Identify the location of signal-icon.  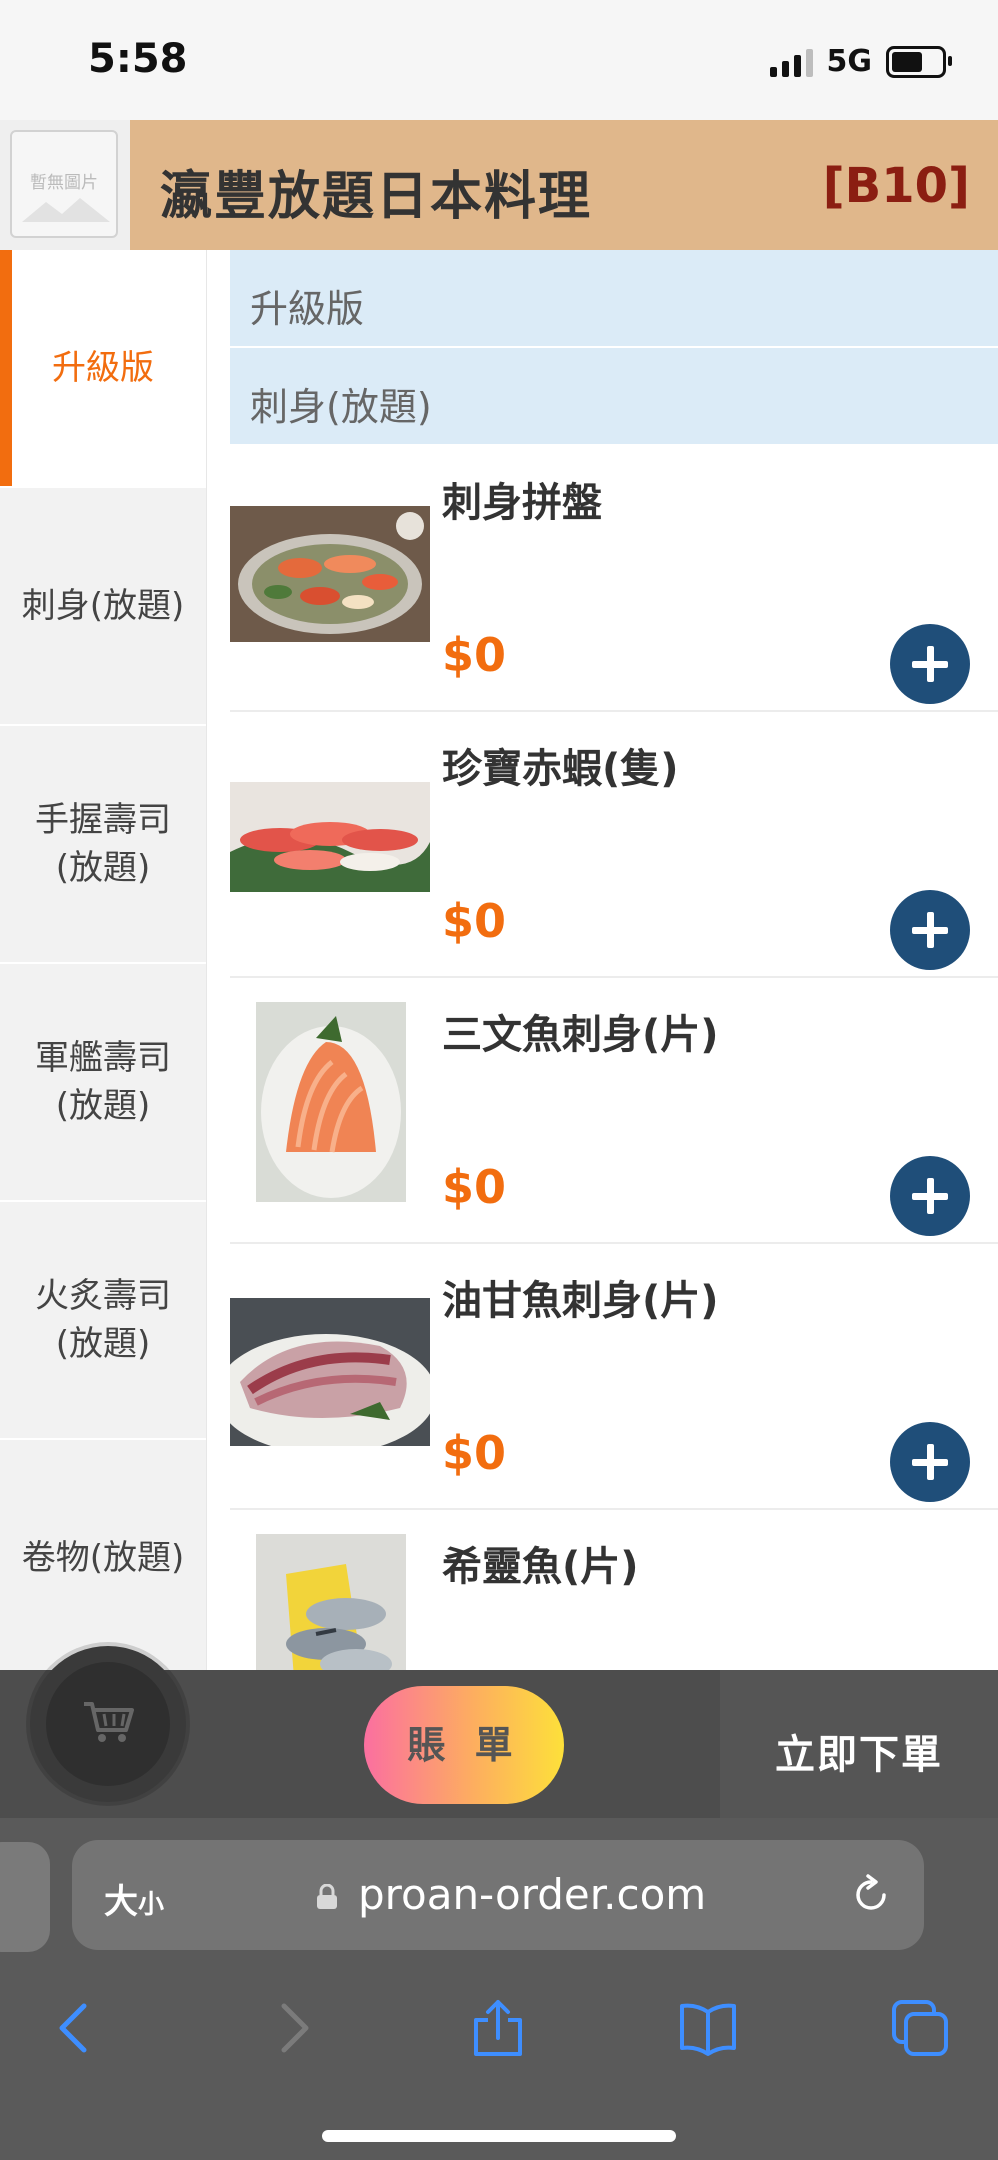
(791, 62).